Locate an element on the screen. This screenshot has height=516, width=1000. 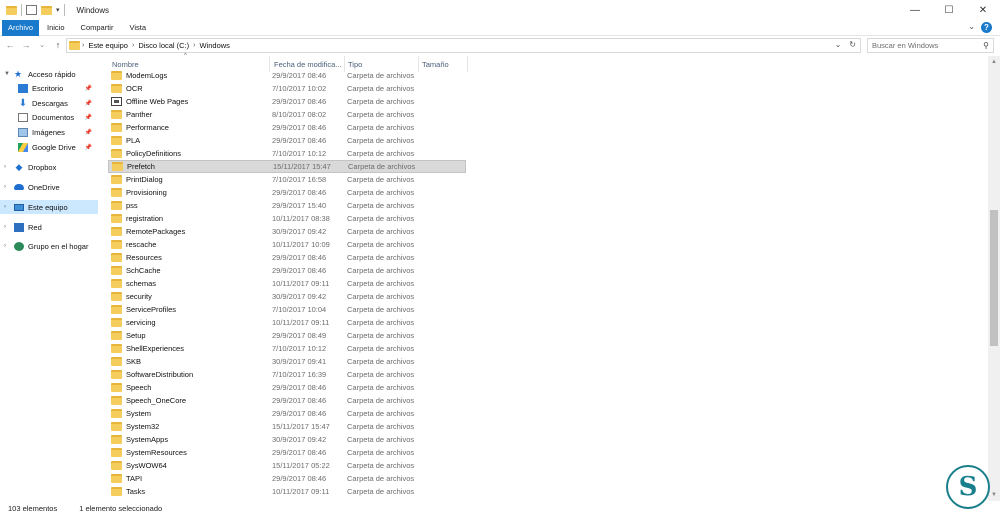
nav-item-google-drive: Google Drive 📌 is located at coordinates (49, 147).